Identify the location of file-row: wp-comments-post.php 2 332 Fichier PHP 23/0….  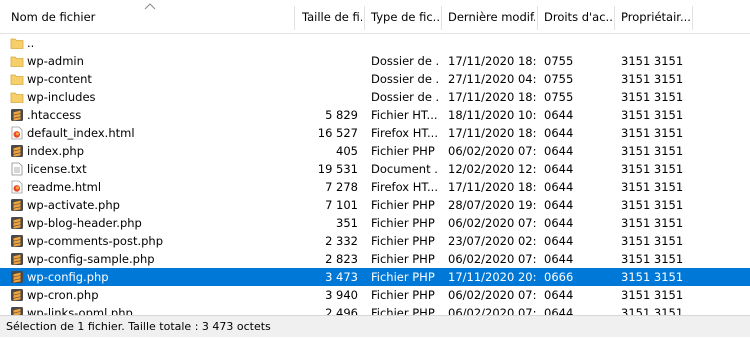
(375, 241).